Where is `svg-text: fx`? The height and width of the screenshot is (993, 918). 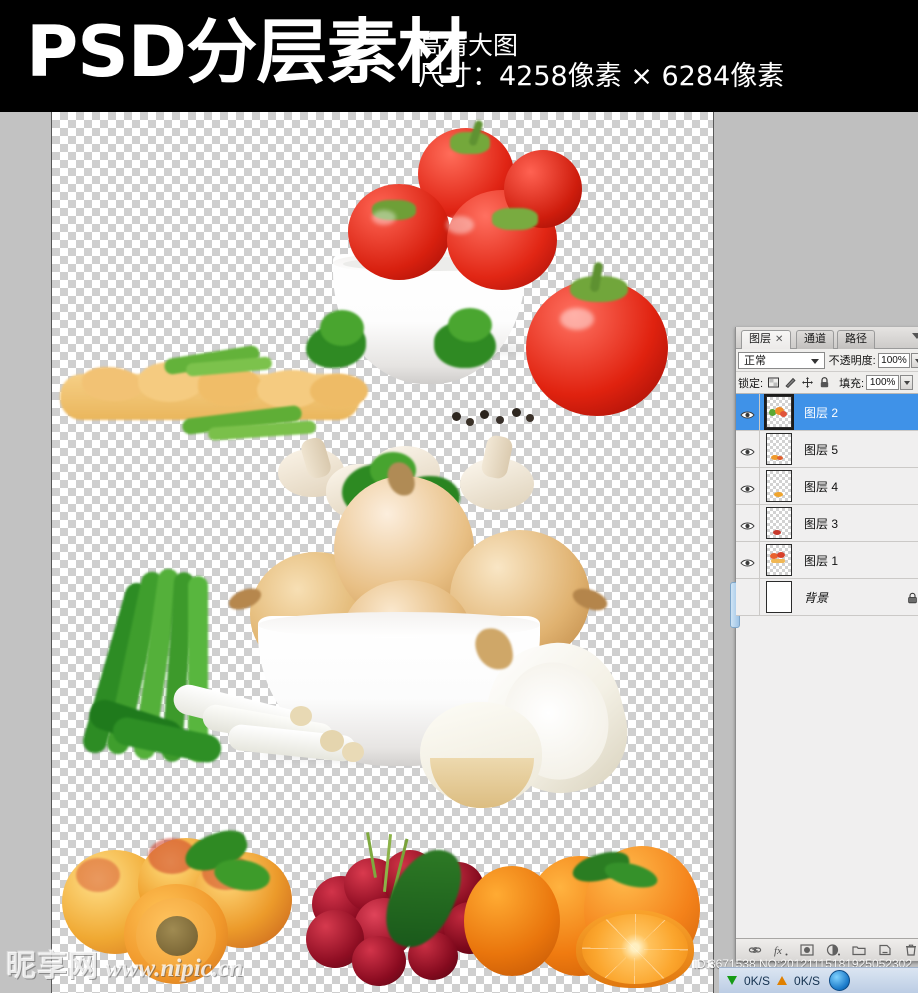 svg-text: fx is located at coordinates (778, 951).